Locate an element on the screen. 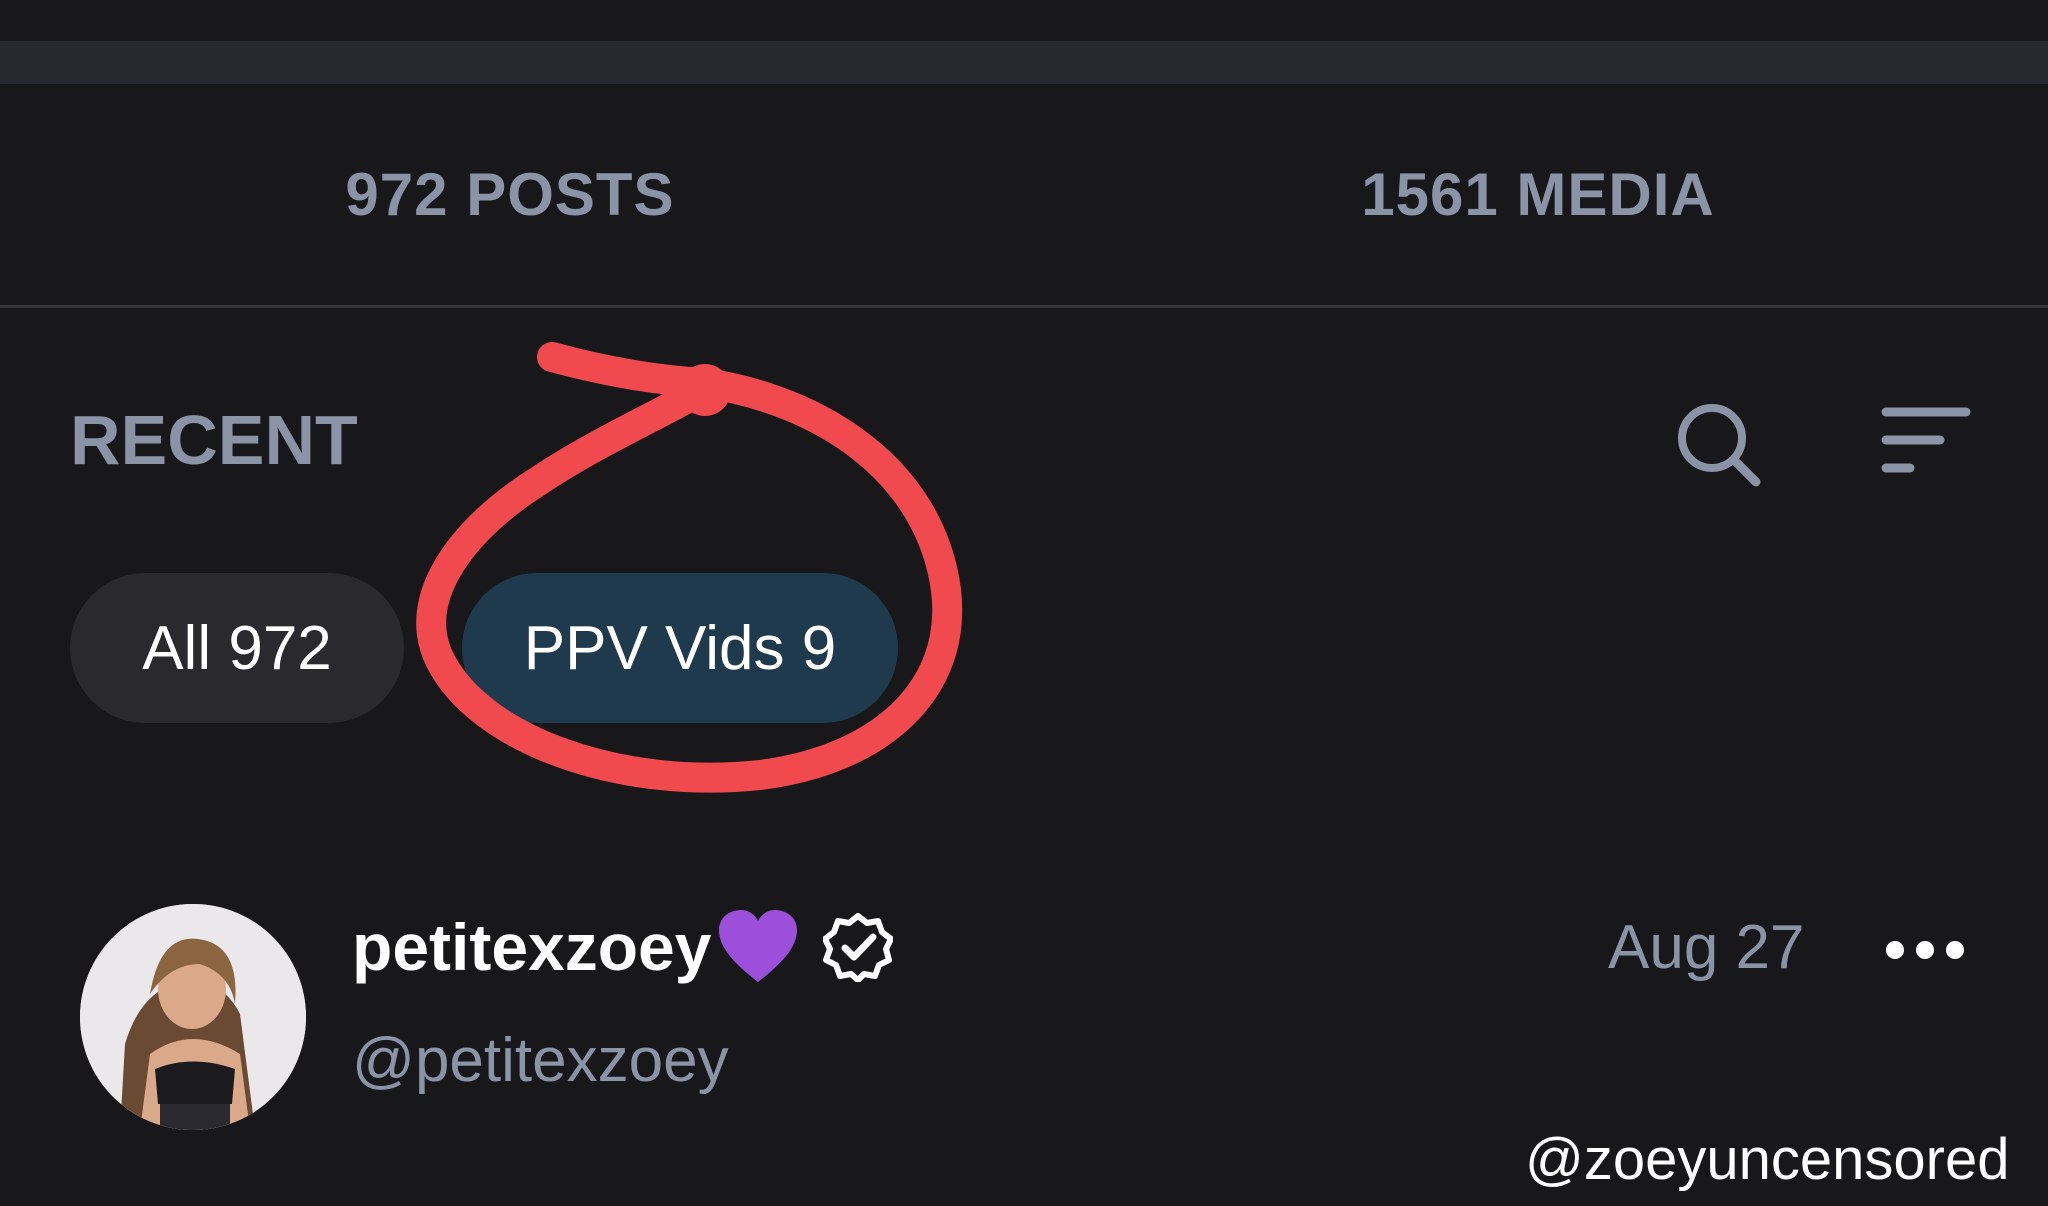  post-author-name: petitexzoey is located at coordinates (623, 947).